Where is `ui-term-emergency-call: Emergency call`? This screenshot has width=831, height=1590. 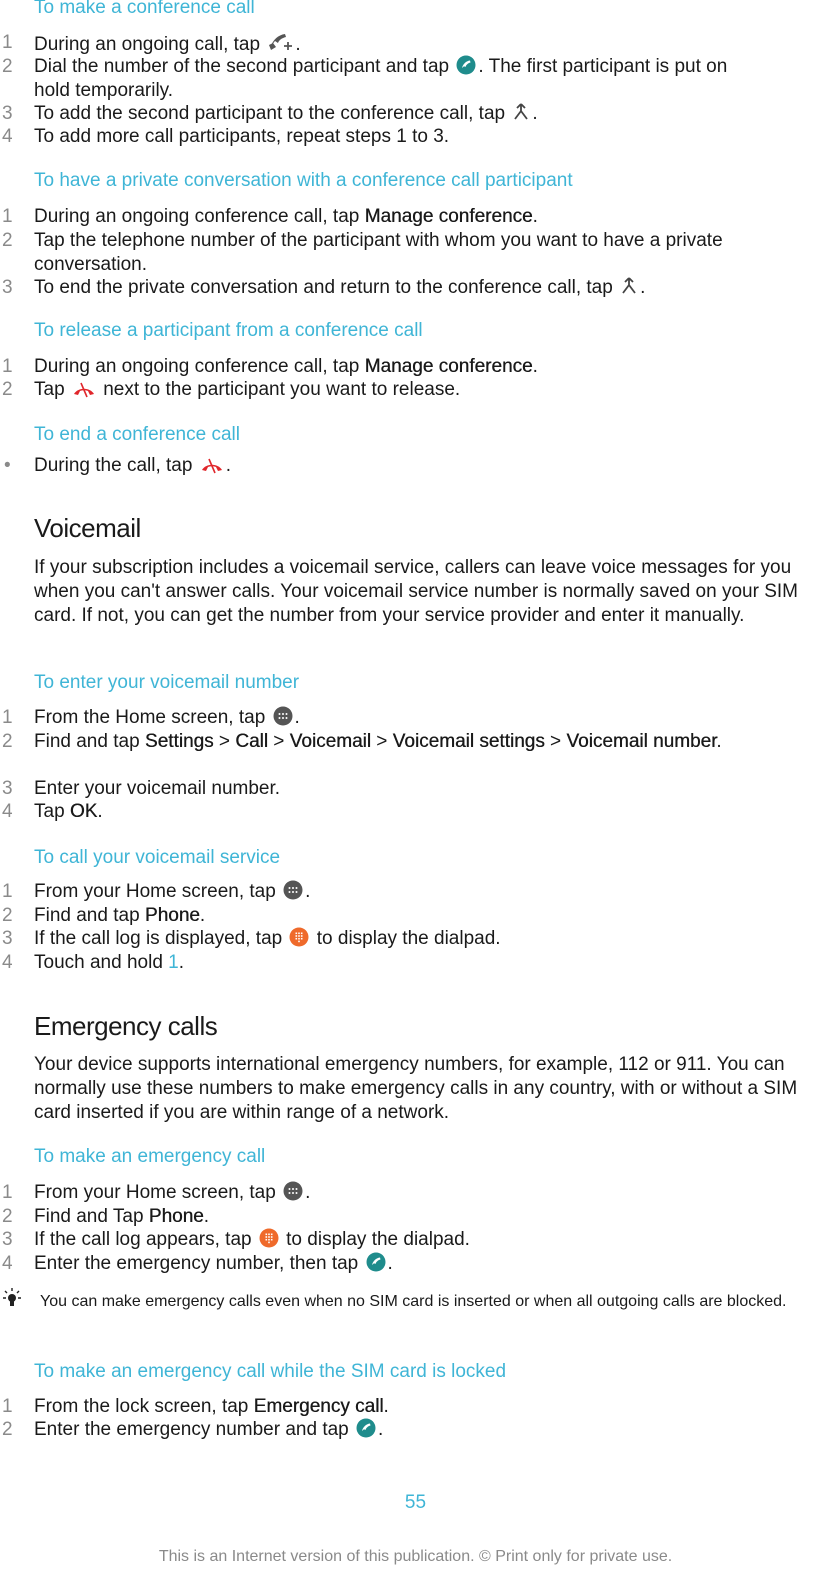
ui-term-emergency-call: Emergency call is located at coordinates (318, 1406).